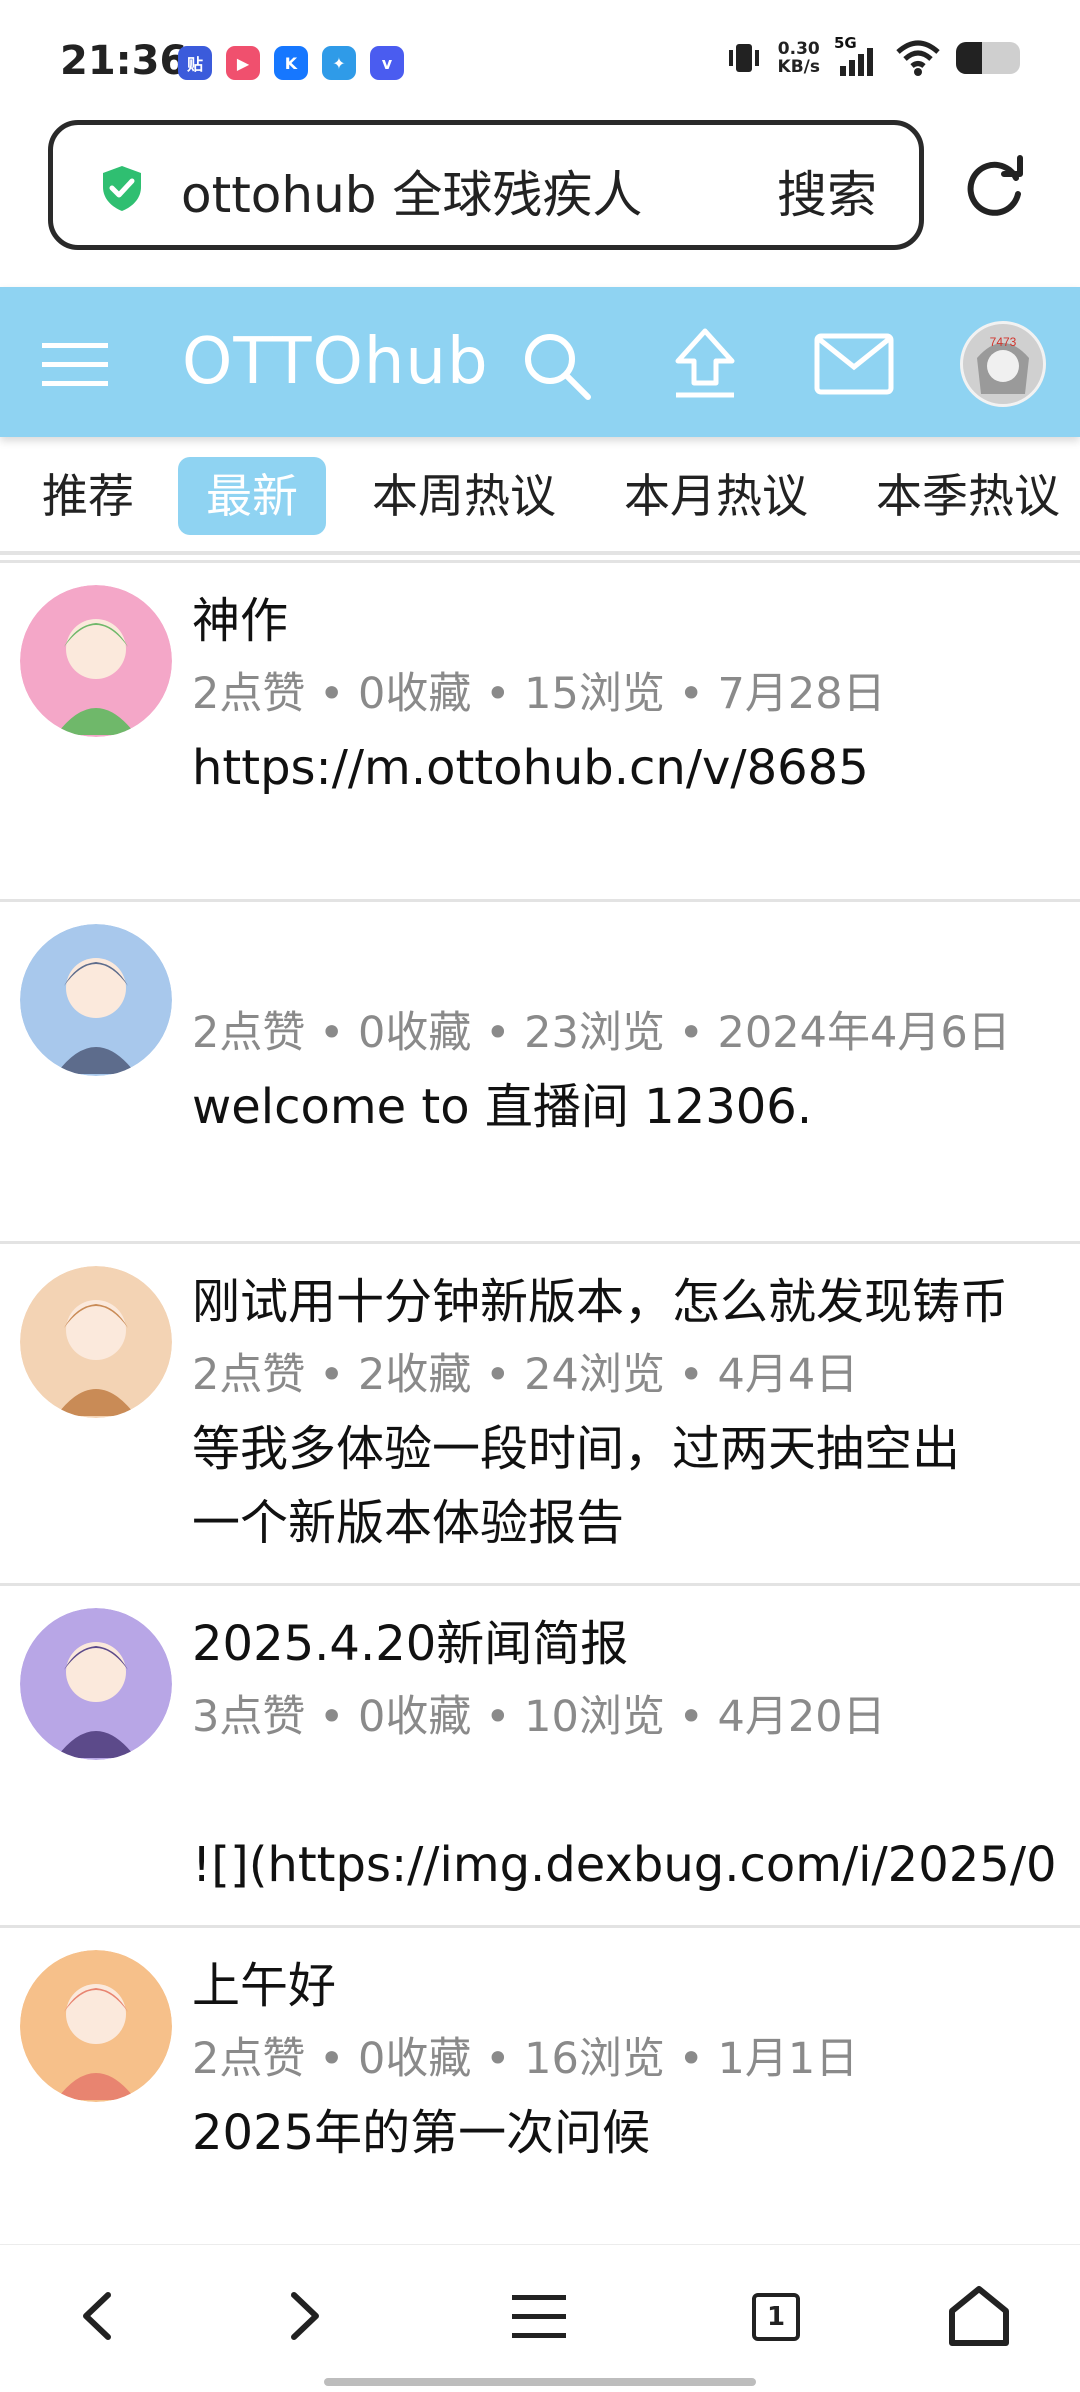 The width and height of the screenshot is (1080, 2392). What do you see at coordinates (88, 496) in the screenshot?
I see `tab-recommend: 推荐` at bounding box center [88, 496].